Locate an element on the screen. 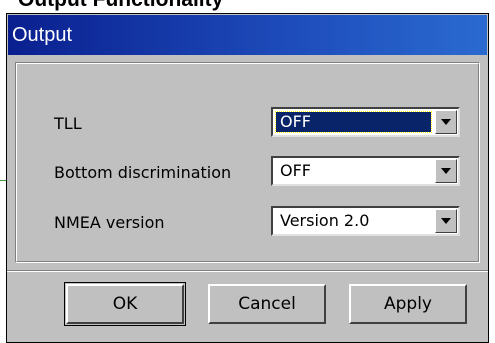 This screenshot has width=495, height=343. nmea-version-label: NMEA version is located at coordinates (109, 222).